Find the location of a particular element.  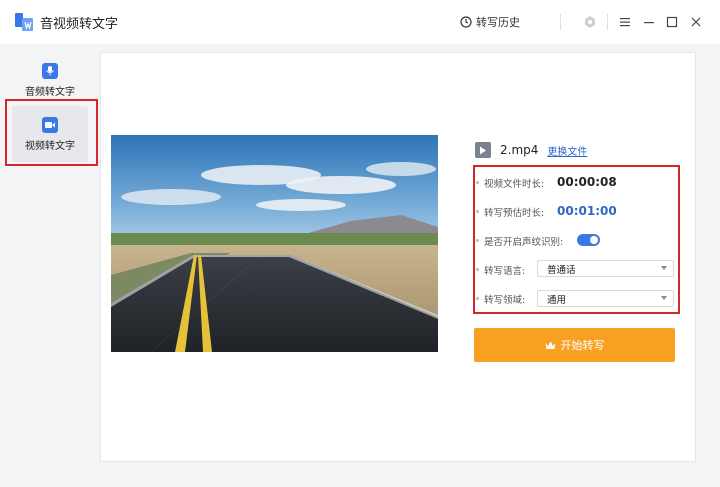

domain-label: 转写领域: is located at coordinates (505, 300).